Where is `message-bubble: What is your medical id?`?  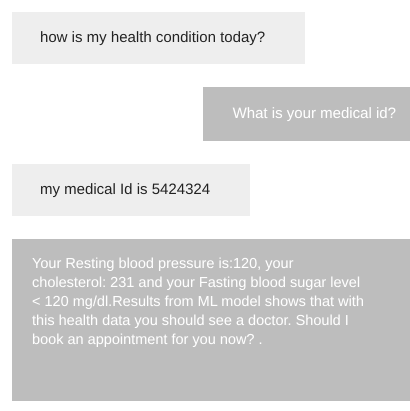 message-bubble: What is your medical id? is located at coordinates (306, 114).